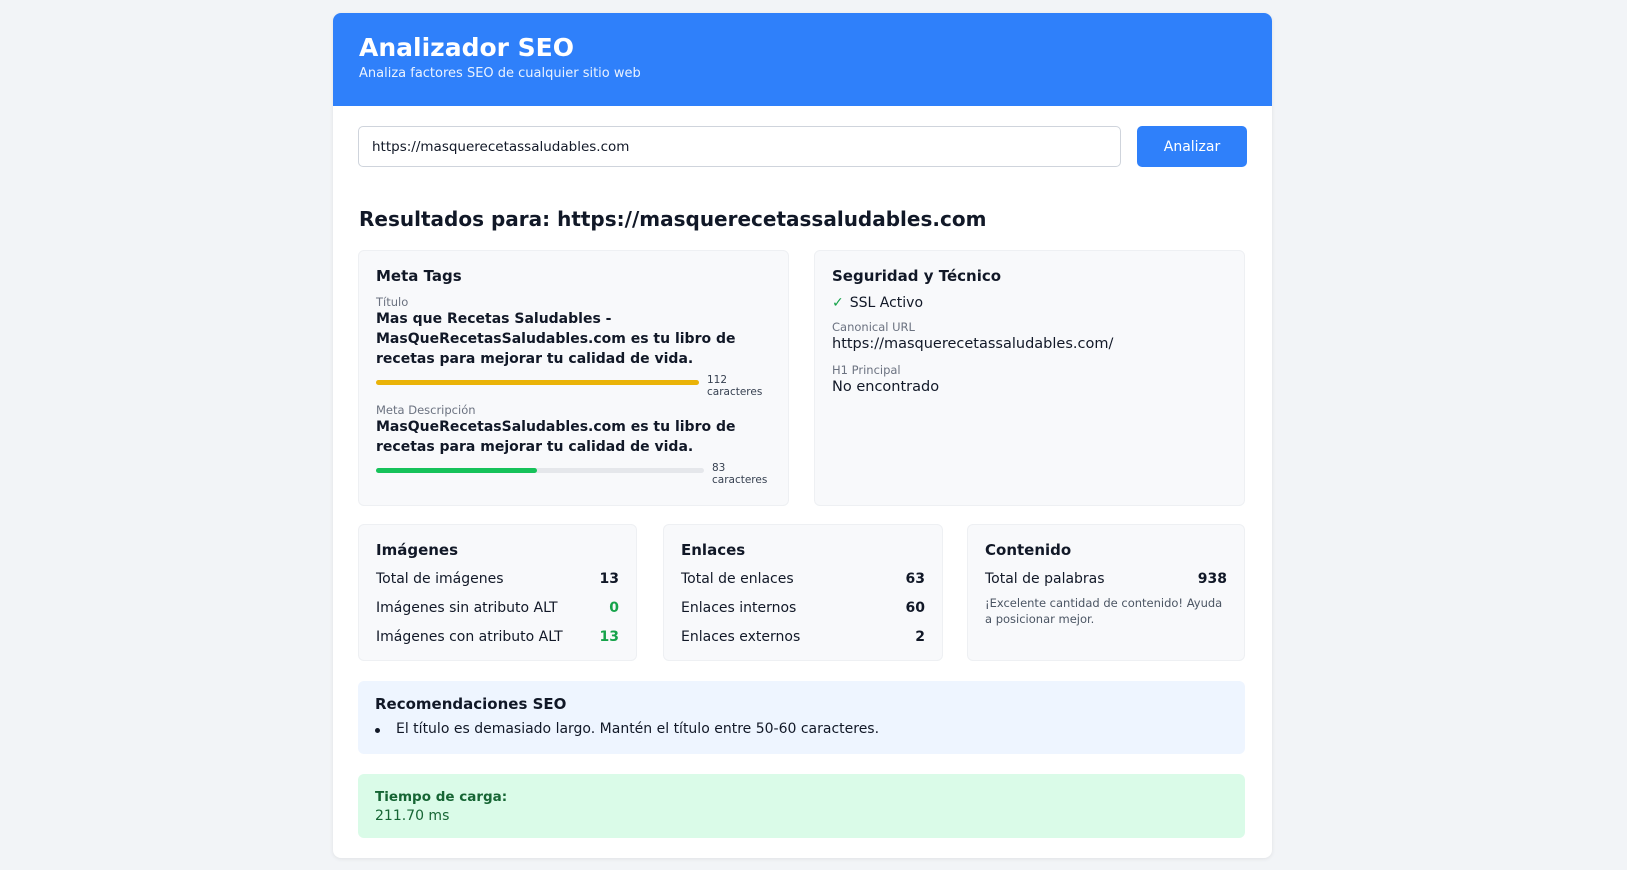  I want to click on title-char-count: 112 caracteres, so click(734, 386).